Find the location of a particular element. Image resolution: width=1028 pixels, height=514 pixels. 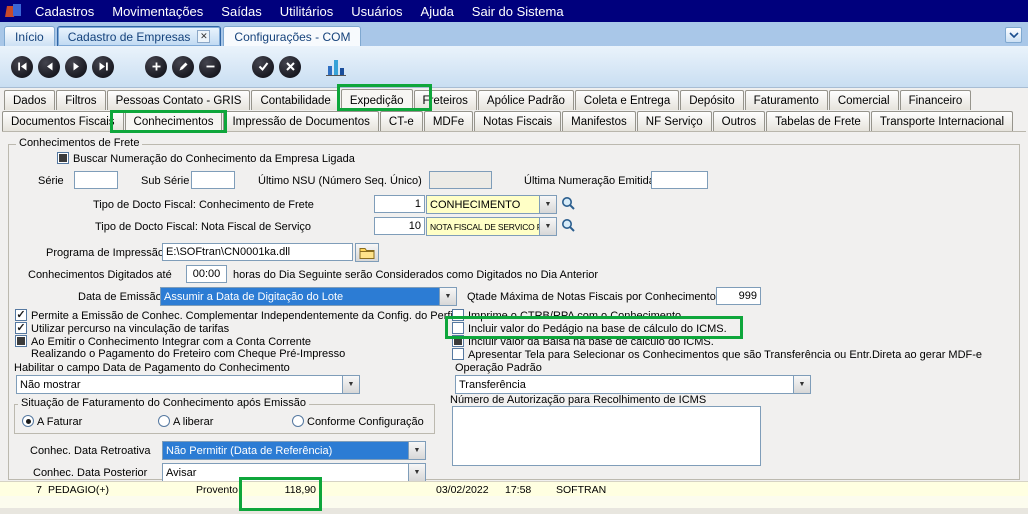

operacao-padrao-combo: Transferência ▼ is located at coordinates (633, 384).